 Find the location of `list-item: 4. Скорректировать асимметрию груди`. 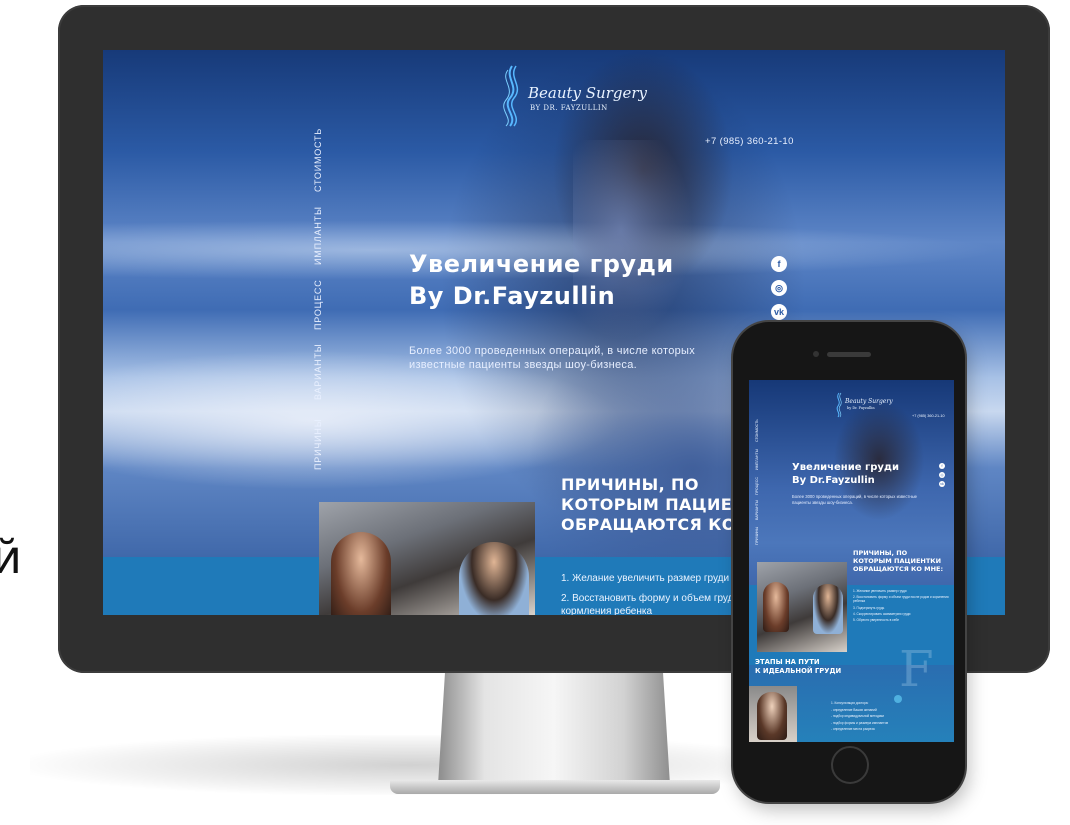

list-item: 4. Скорректировать асимметрию груди is located at coordinates (882, 613).